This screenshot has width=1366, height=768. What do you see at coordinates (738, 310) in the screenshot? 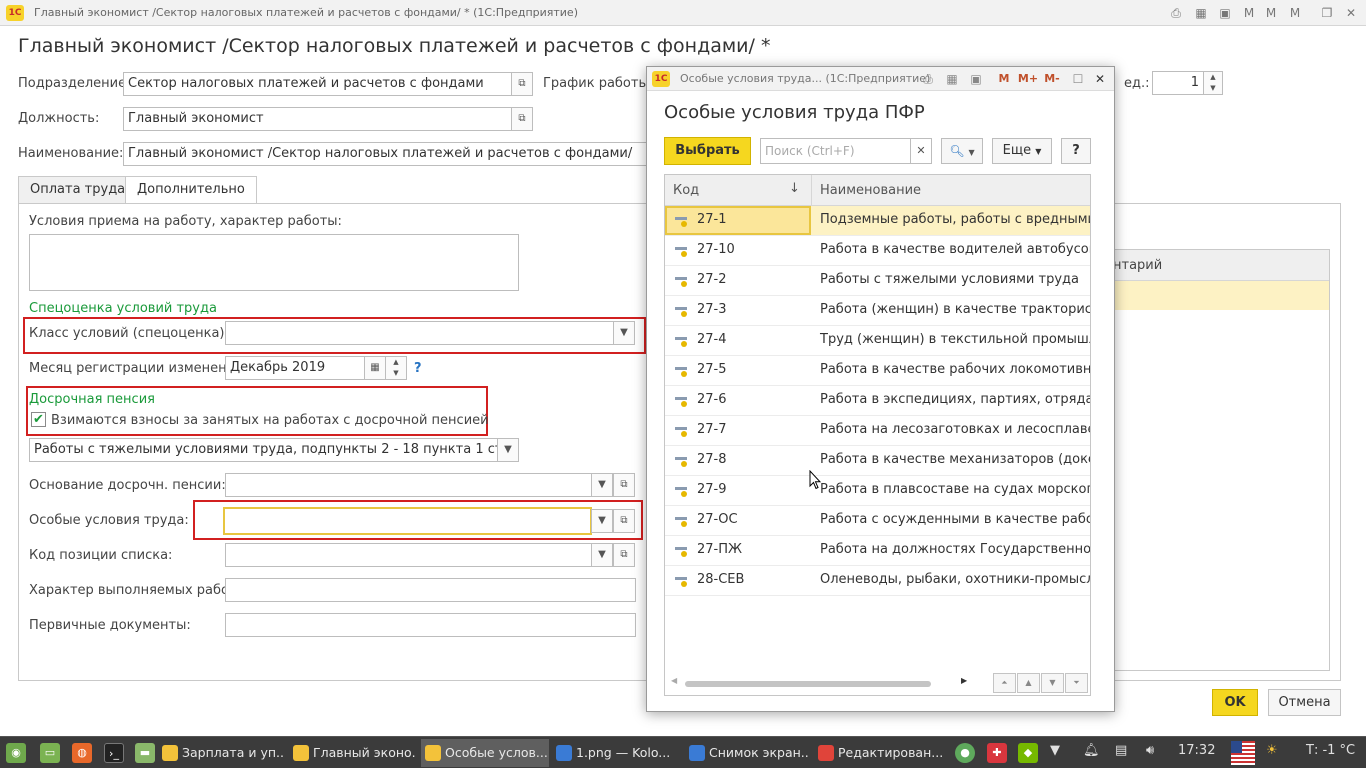
I see `code-cell: 27-3` at bounding box center [738, 310].